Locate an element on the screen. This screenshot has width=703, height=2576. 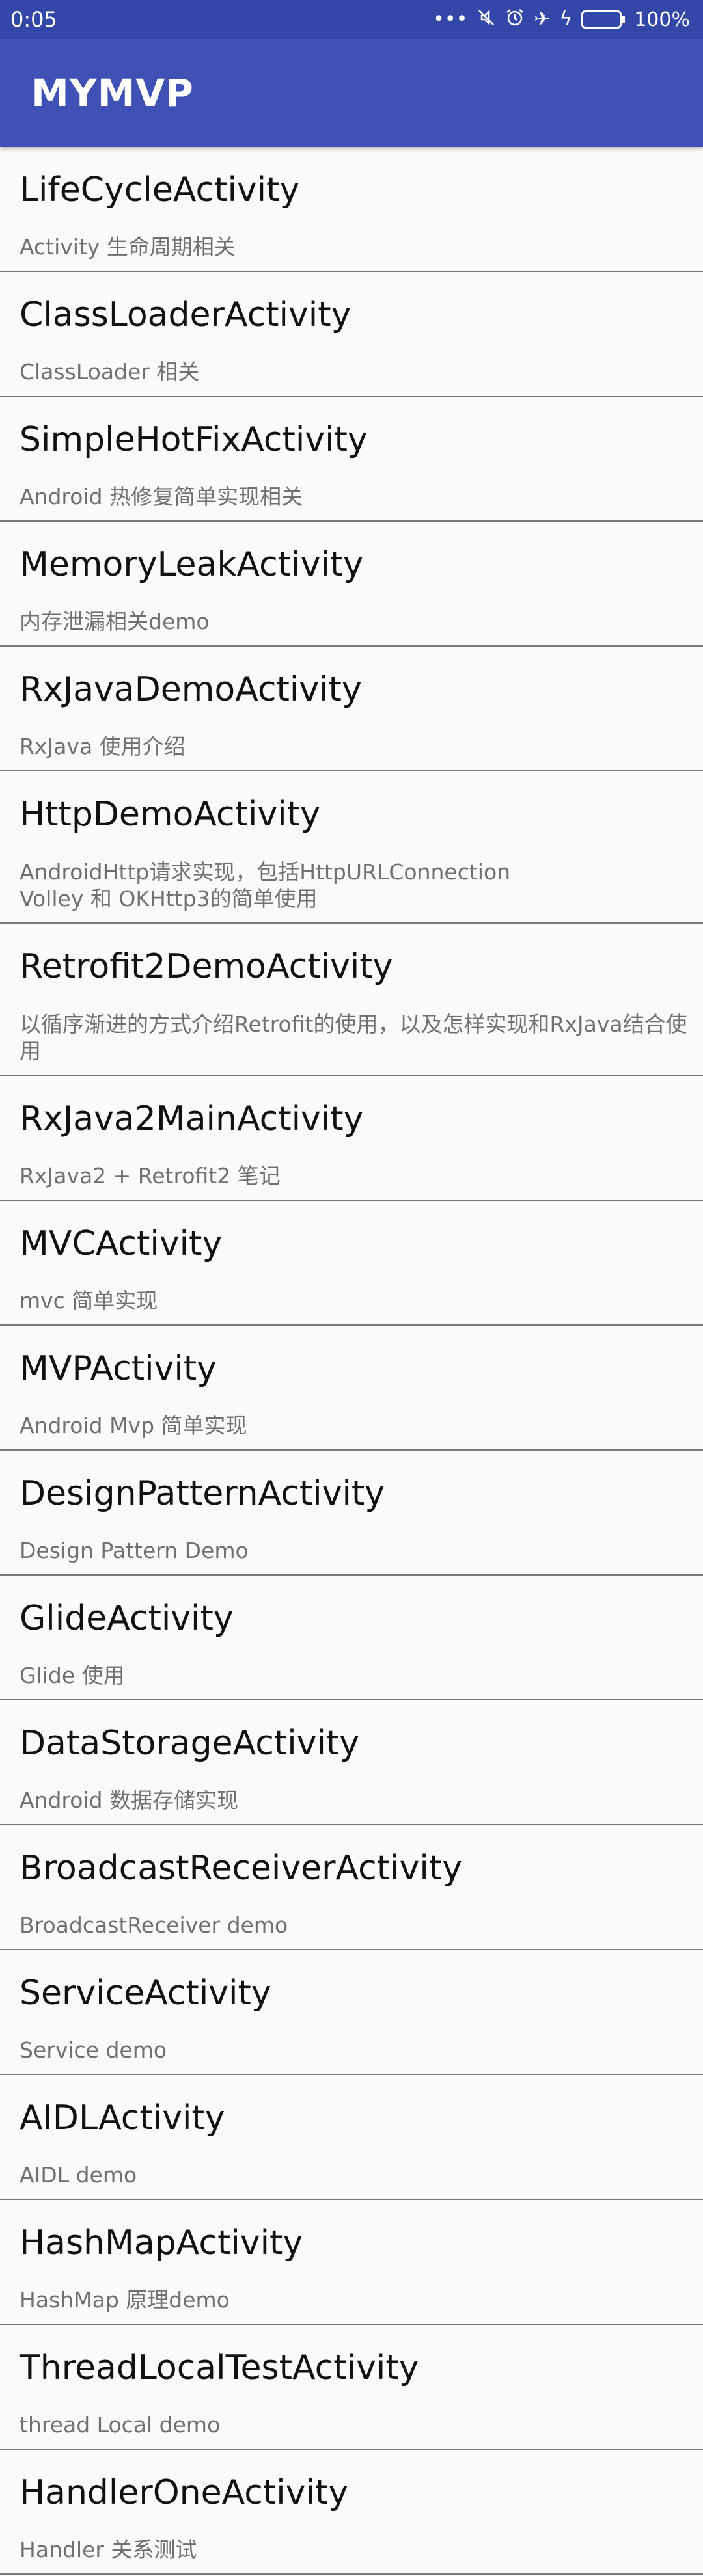
item-description: BroadcastReceiver demo is located at coordinates (154, 1925).